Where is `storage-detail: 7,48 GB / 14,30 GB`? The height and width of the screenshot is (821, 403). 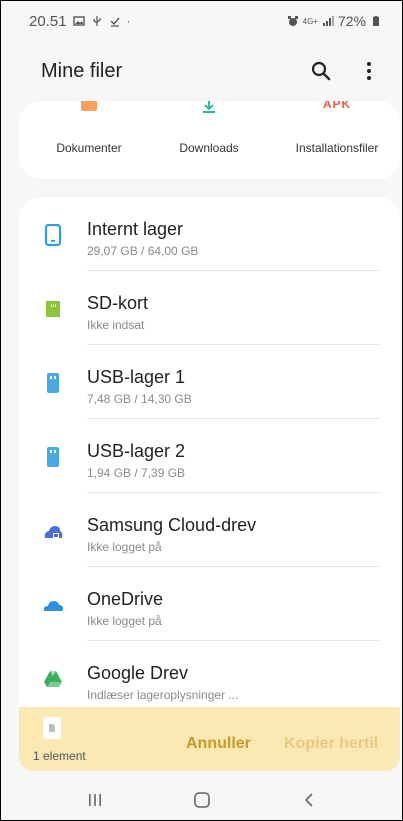 storage-detail: 7,48 GB / 14,30 GB is located at coordinates (139, 399).